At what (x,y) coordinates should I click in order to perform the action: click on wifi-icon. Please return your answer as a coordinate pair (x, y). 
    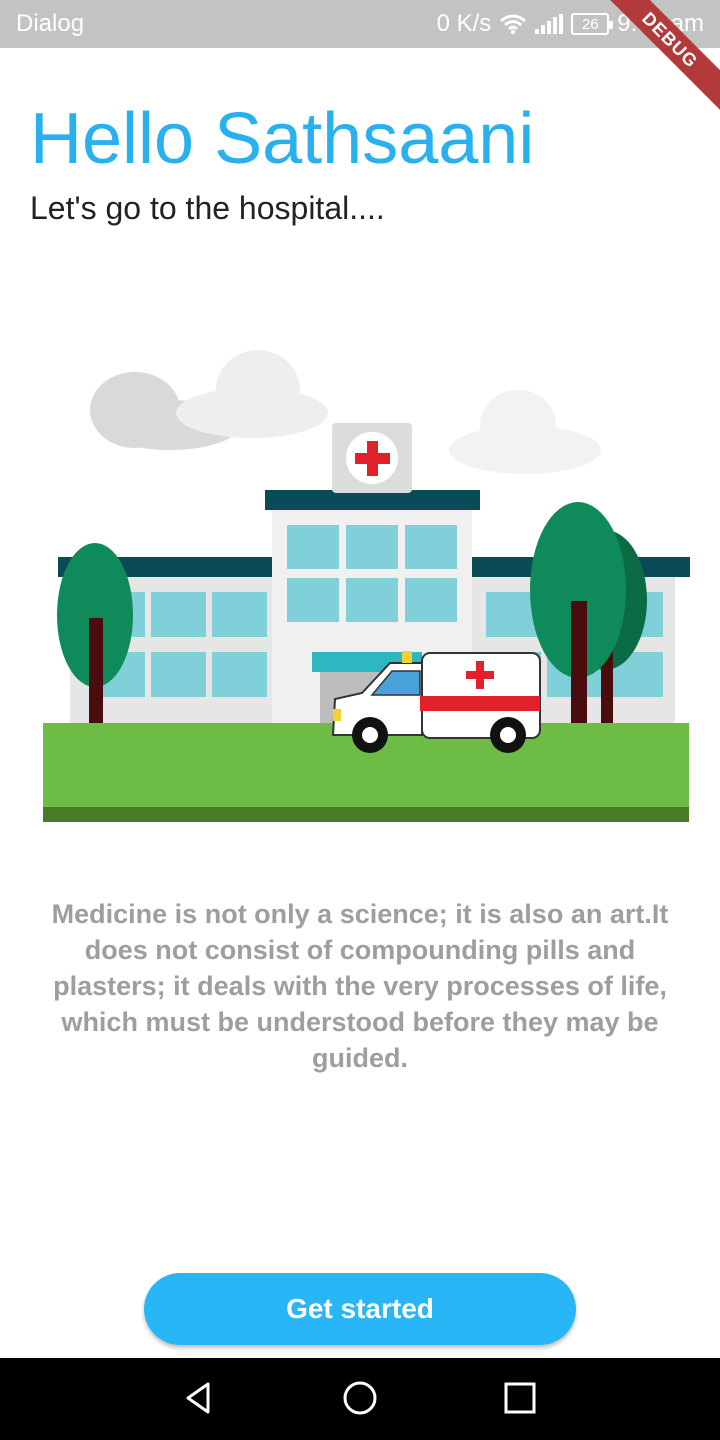
    Looking at the image, I should click on (513, 24).